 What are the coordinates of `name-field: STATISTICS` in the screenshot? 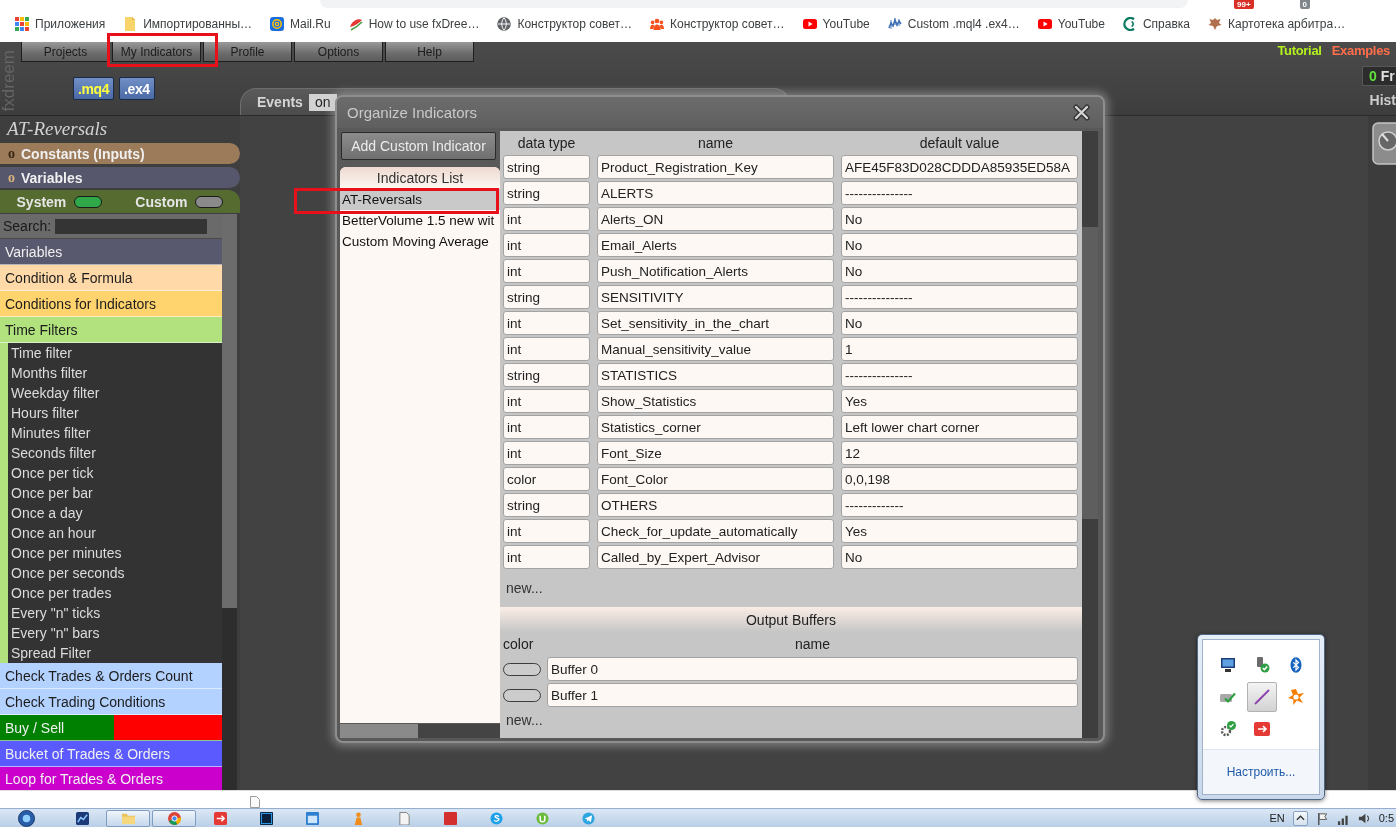 It's located at (715, 375).